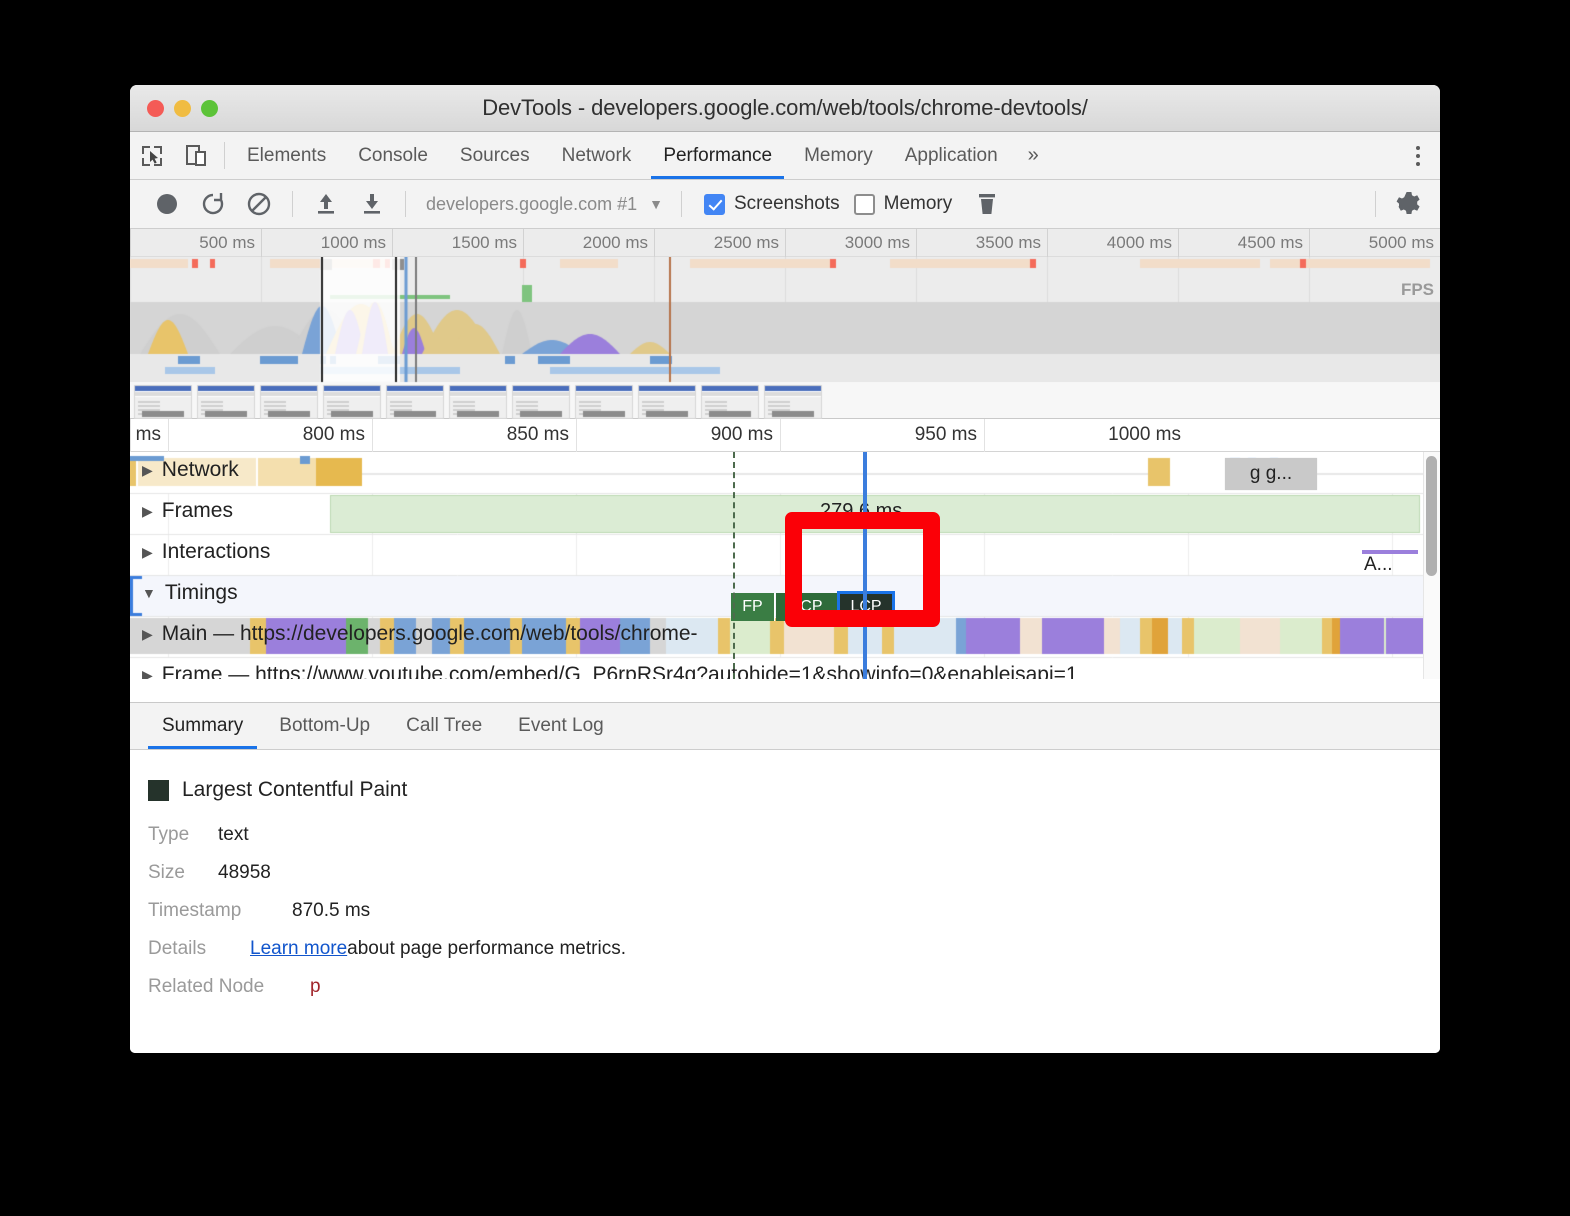 The width and height of the screenshot is (1570, 1216). Describe the element at coordinates (270, 435) in the screenshot. I see `detail-tick: 800 ms` at that location.